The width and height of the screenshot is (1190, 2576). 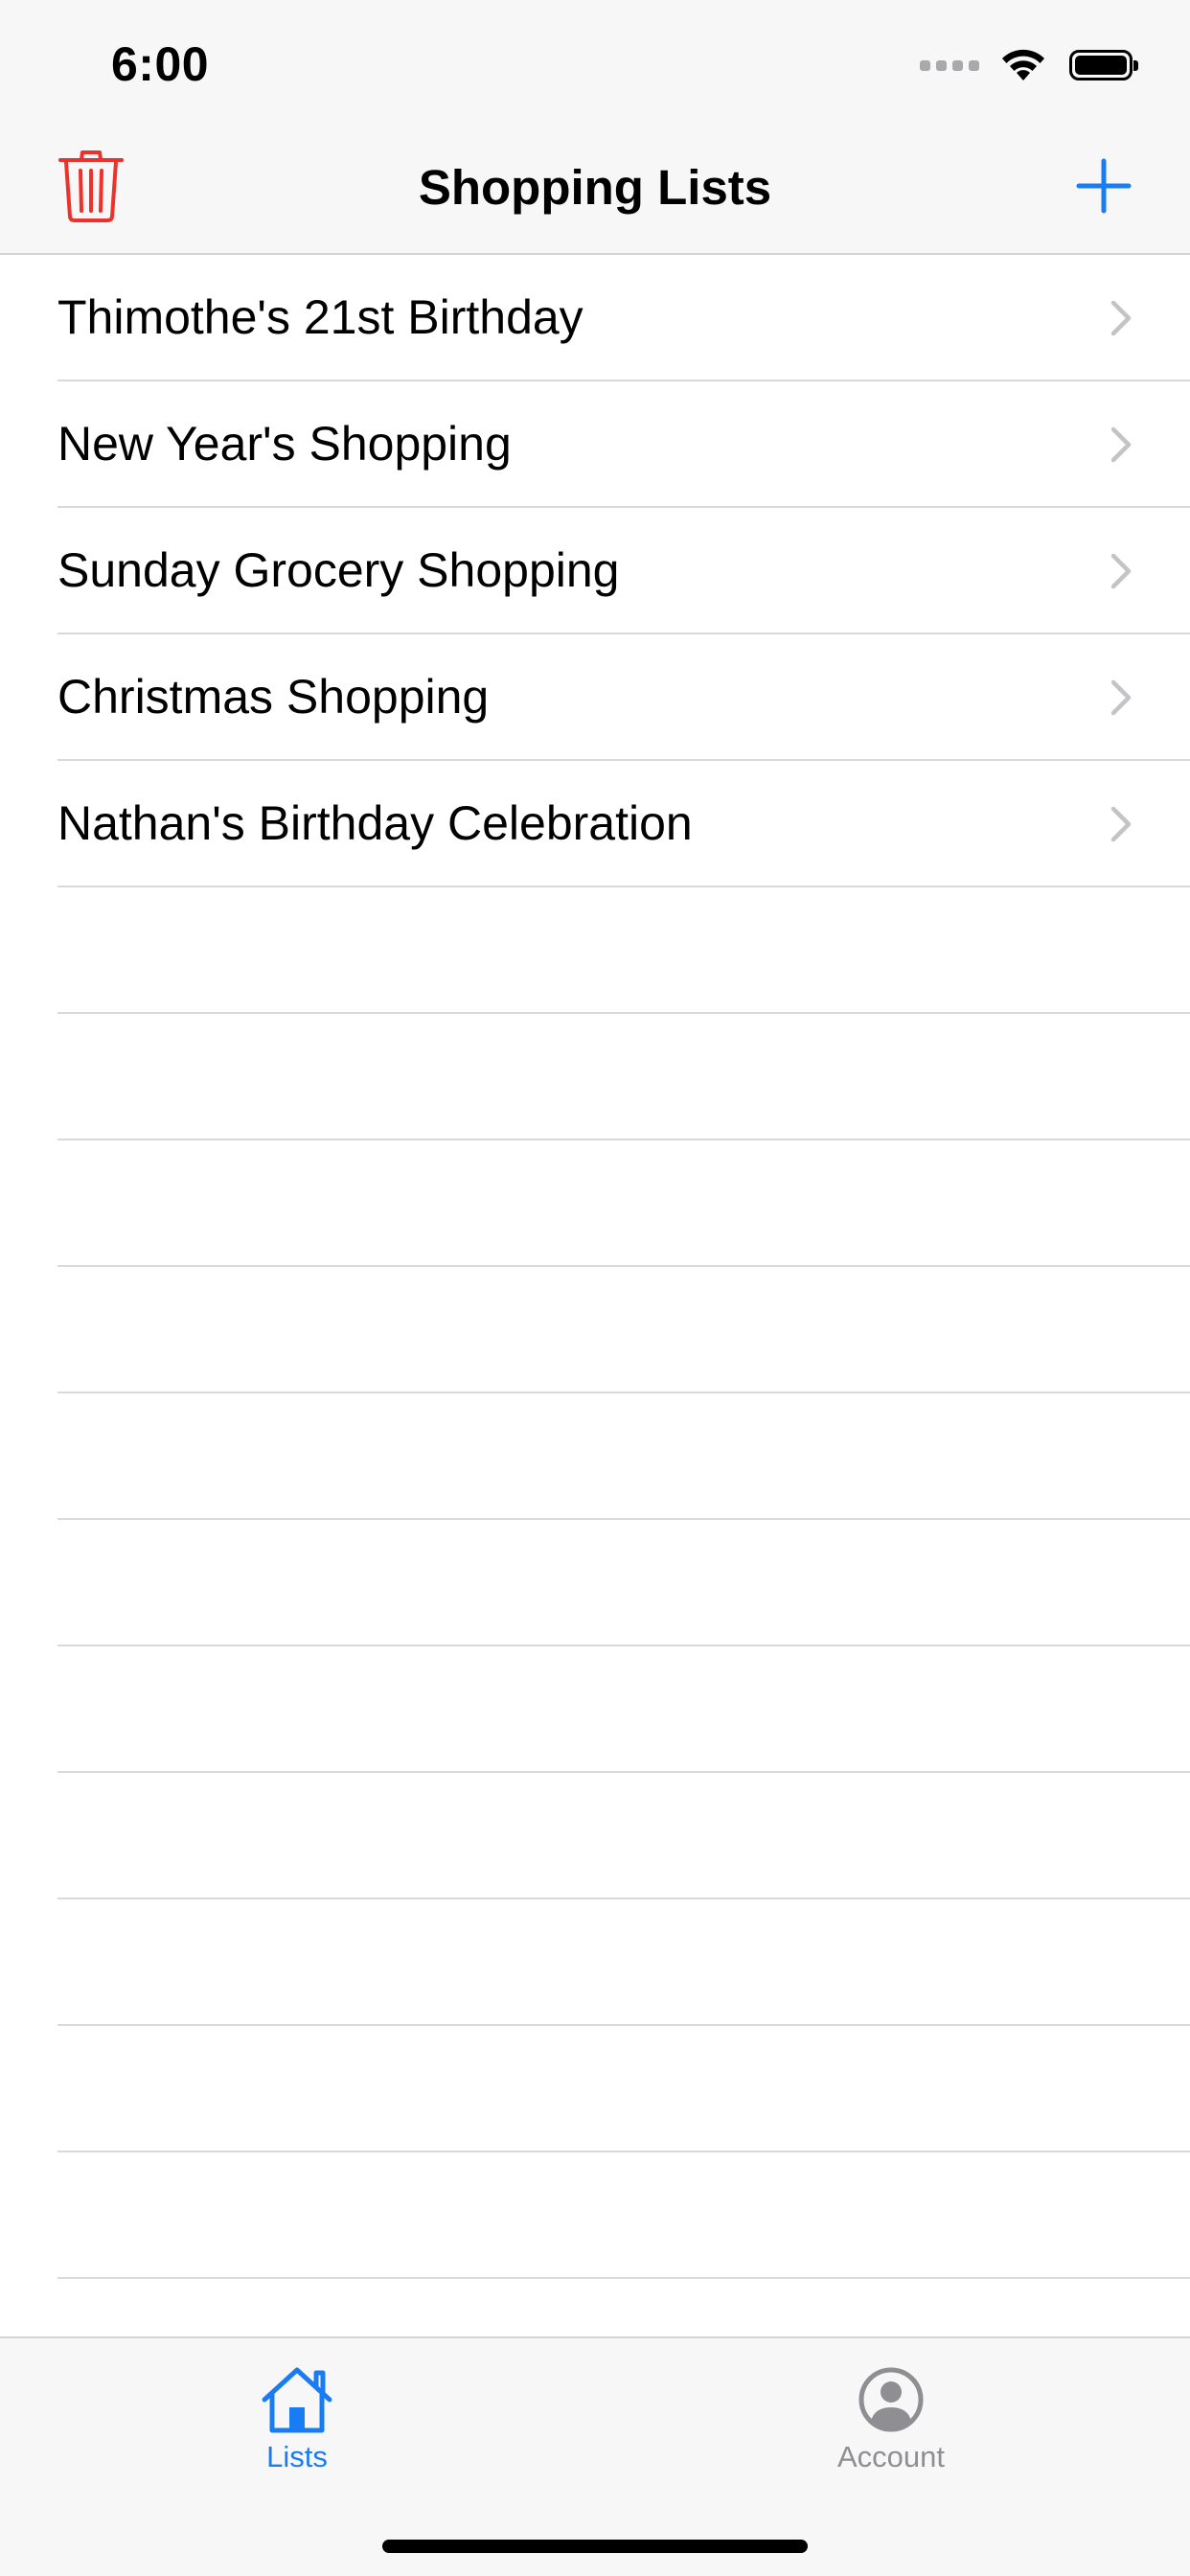 What do you see at coordinates (320, 317) in the screenshot?
I see `list-item-label: Thimothe's 21st Birthday` at bounding box center [320, 317].